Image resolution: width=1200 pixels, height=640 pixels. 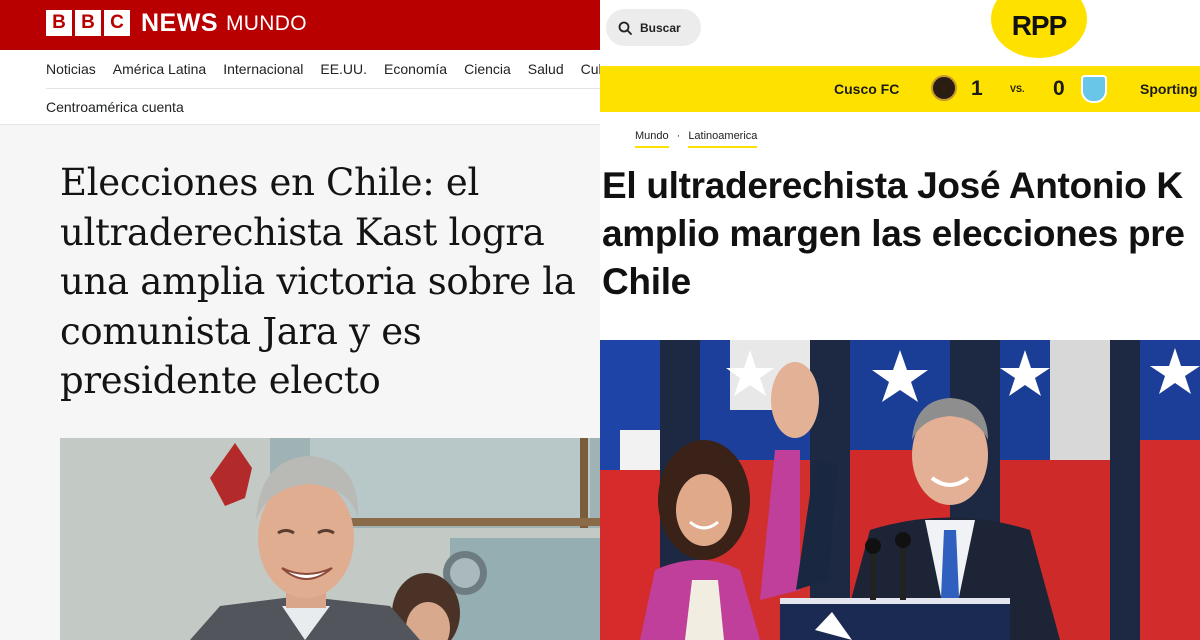 I want to click on nav-item-salud: Salud, so click(x=546, y=69).